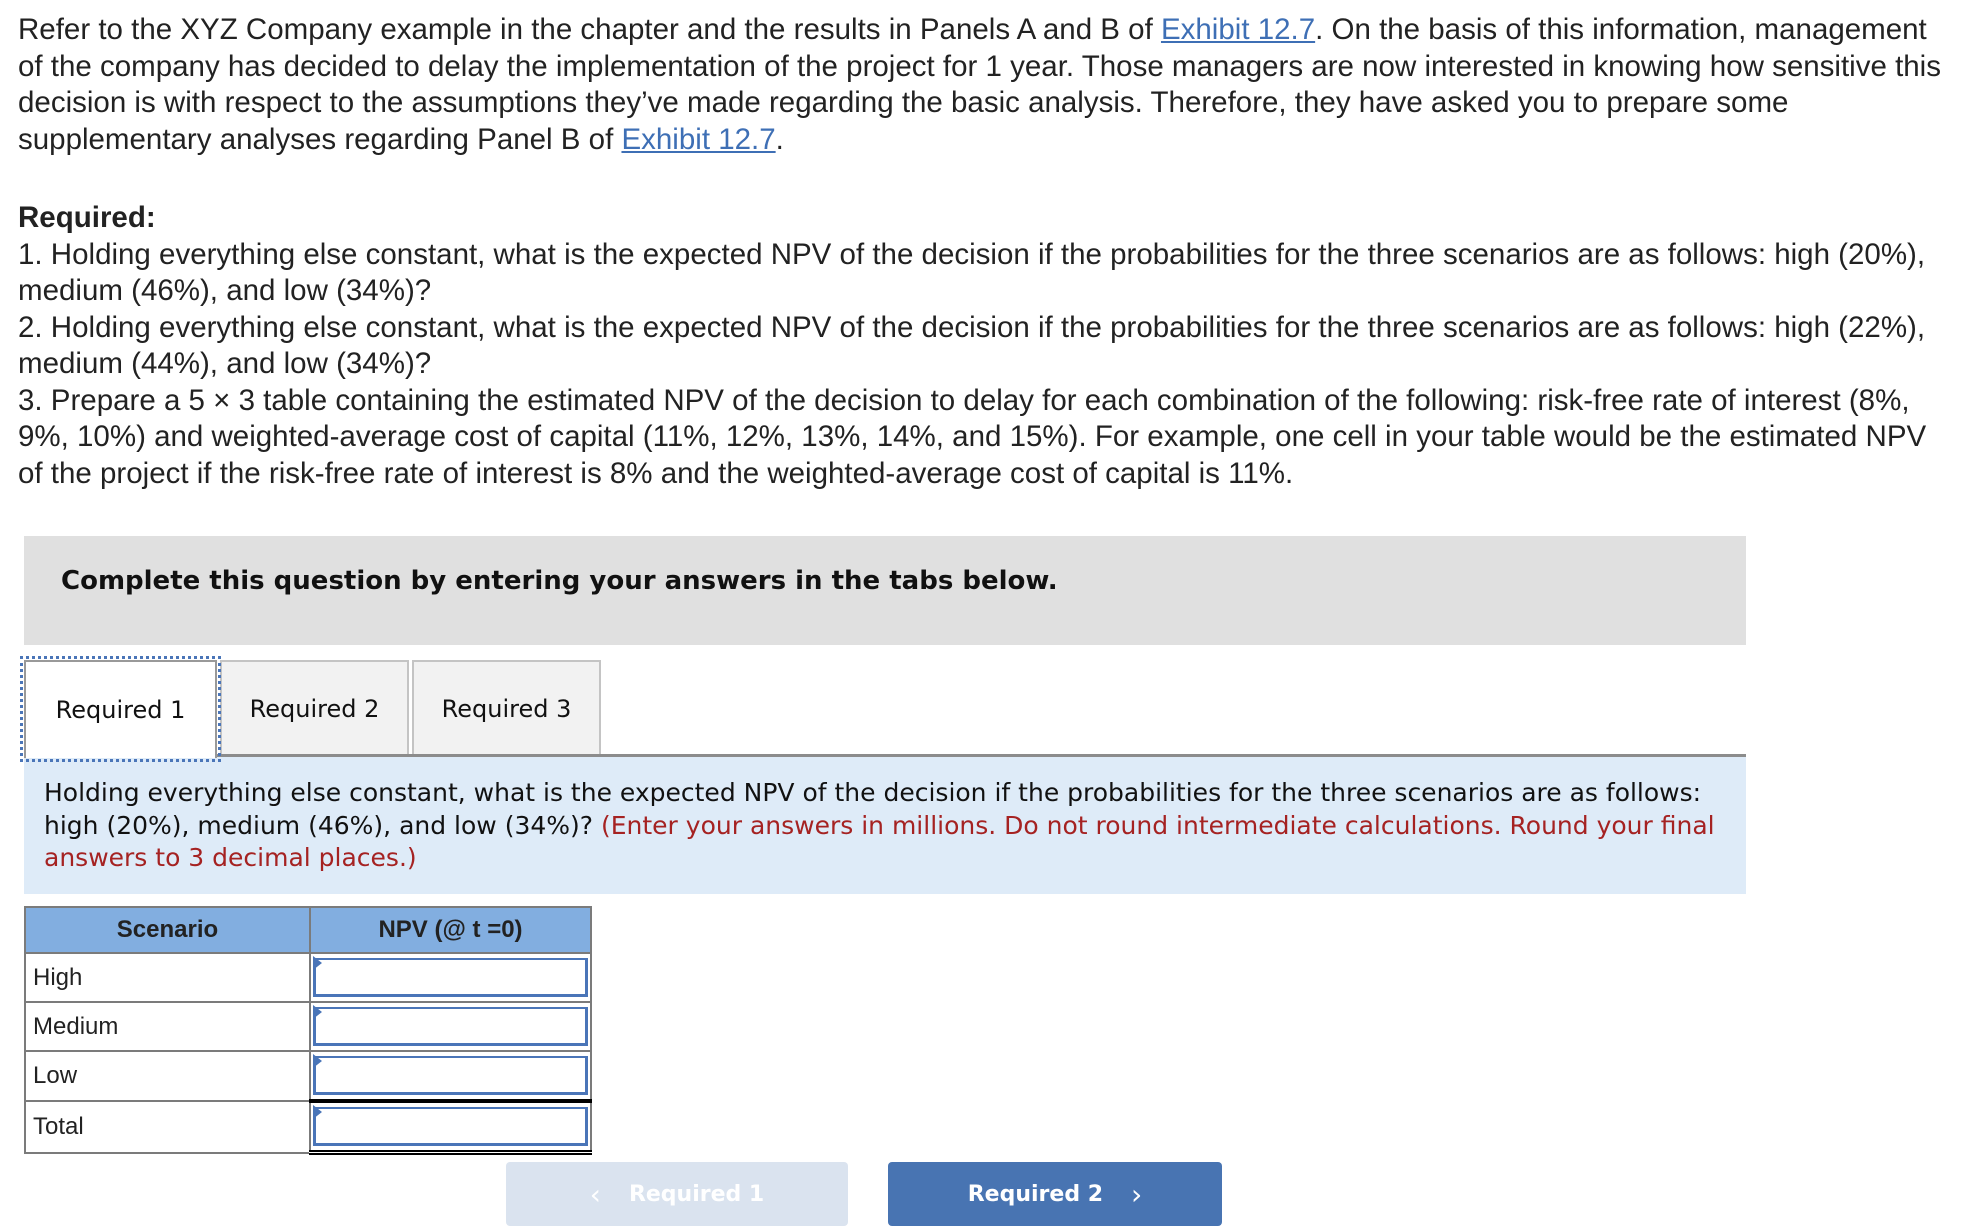  Describe the element at coordinates (167, 1127) in the screenshot. I see `row-label-total: Total` at that location.